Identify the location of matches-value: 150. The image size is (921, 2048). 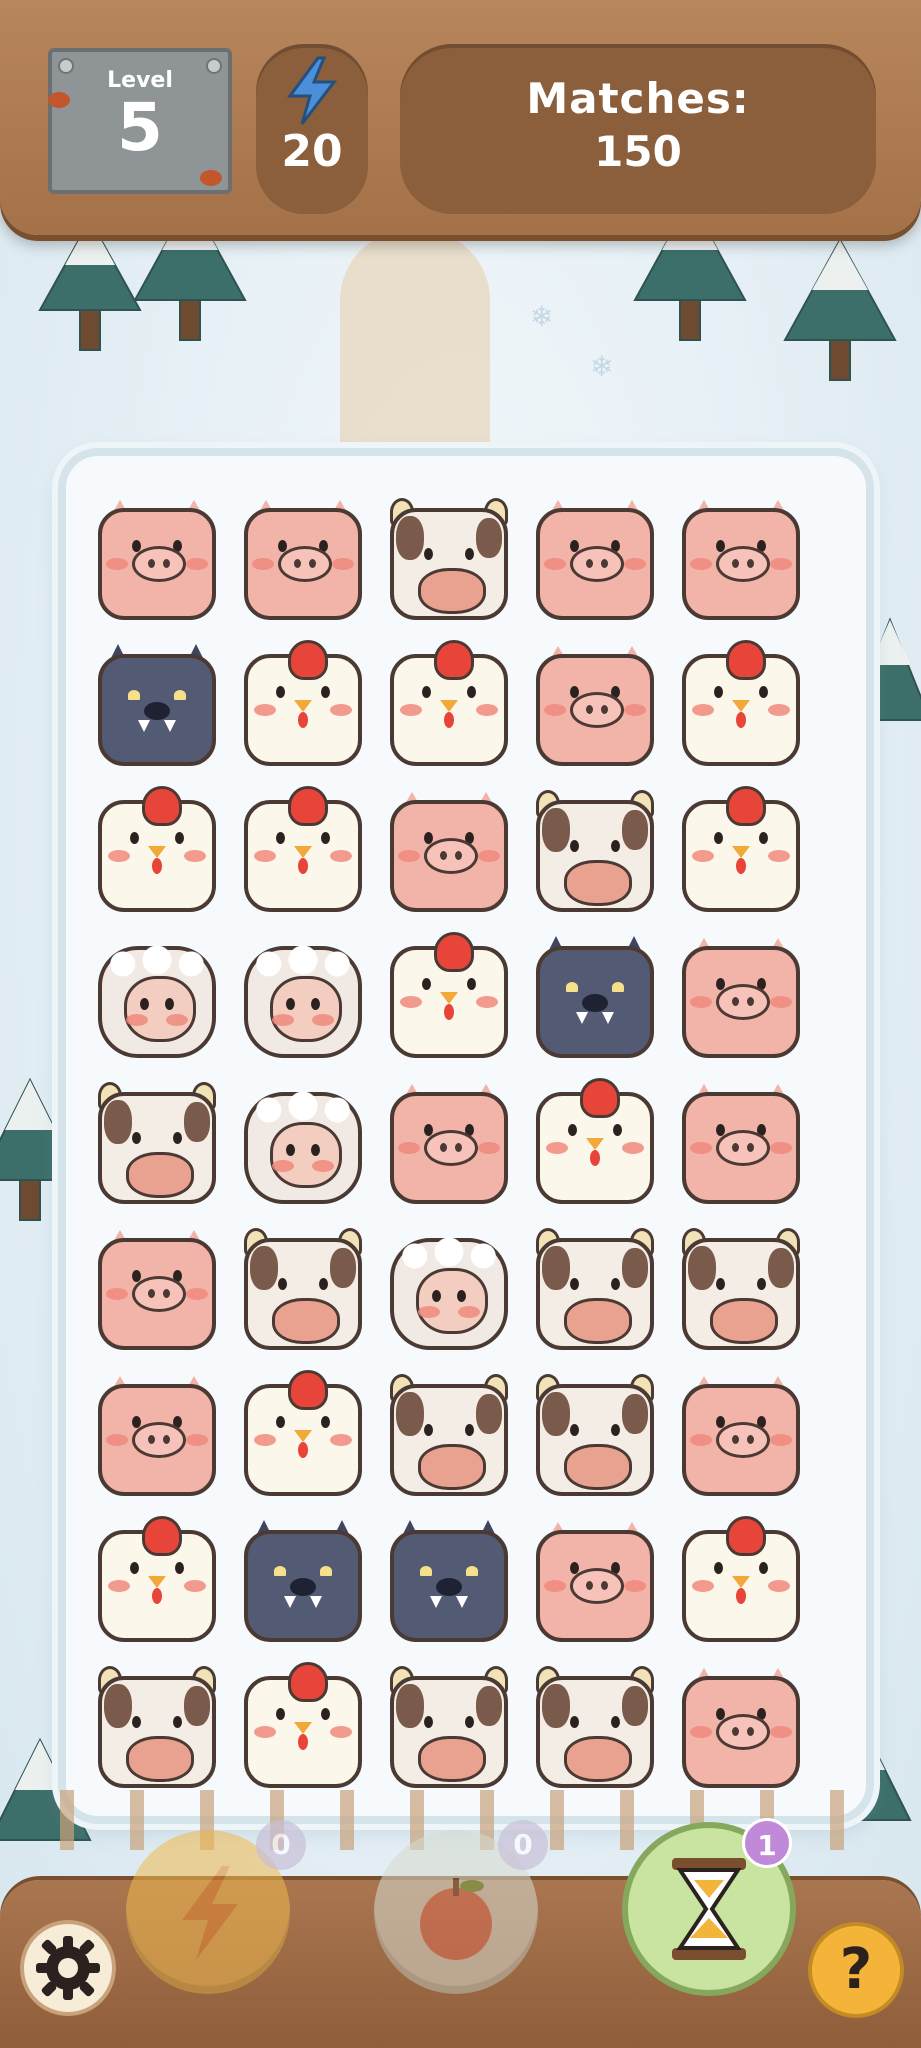
(638, 151).